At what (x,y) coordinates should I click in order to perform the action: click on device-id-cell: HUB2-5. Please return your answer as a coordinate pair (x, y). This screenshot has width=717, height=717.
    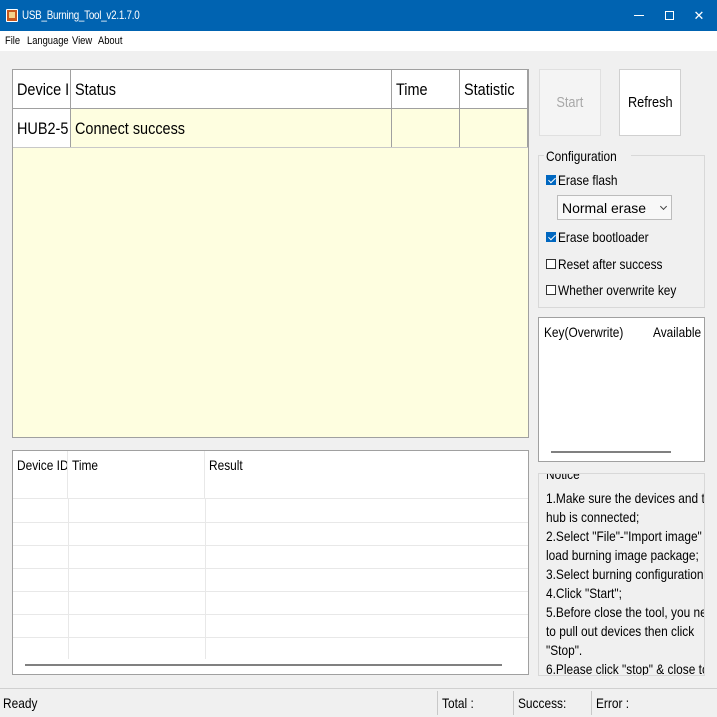
    Looking at the image, I should click on (42, 128).